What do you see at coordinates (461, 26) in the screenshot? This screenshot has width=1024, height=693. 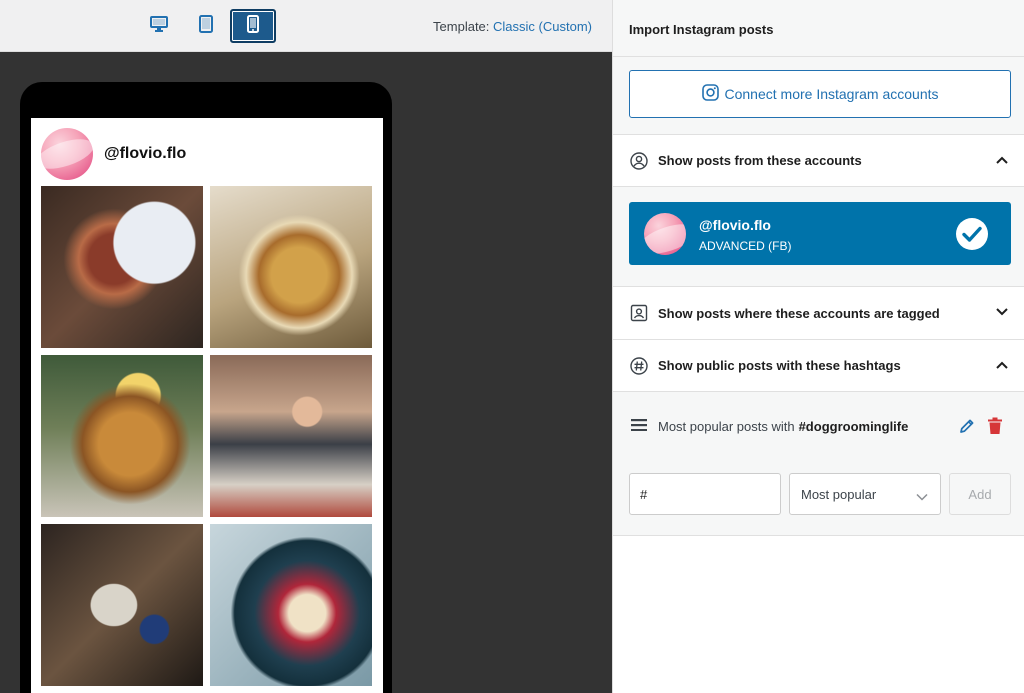 I see `template-label: Template:` at bounding box center [461, 26].